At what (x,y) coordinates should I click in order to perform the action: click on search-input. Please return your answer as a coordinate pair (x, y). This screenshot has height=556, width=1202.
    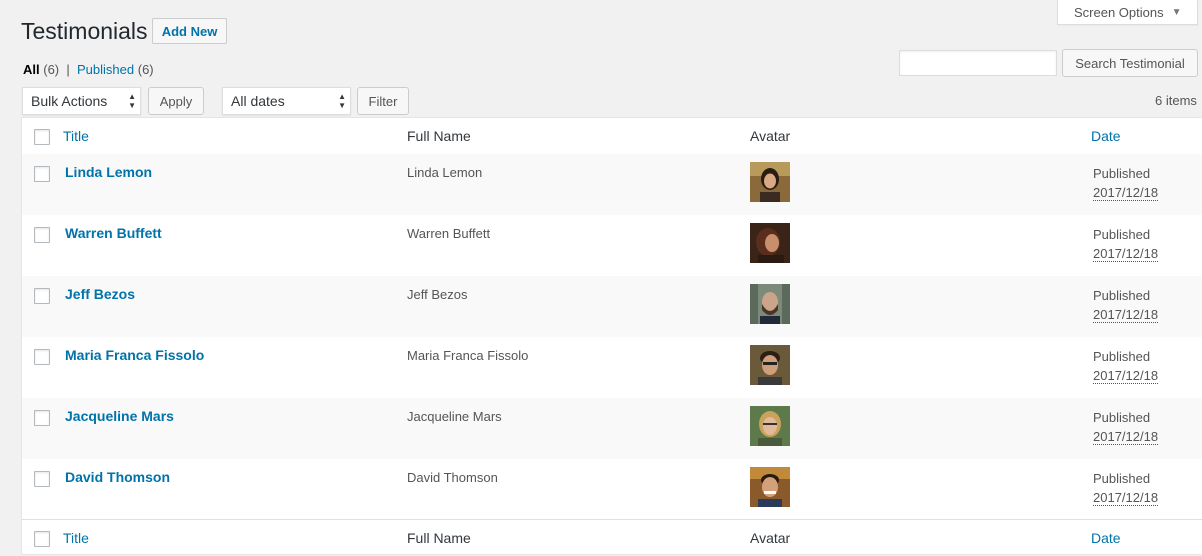
    Looking at the image, I should click on (978, 63).